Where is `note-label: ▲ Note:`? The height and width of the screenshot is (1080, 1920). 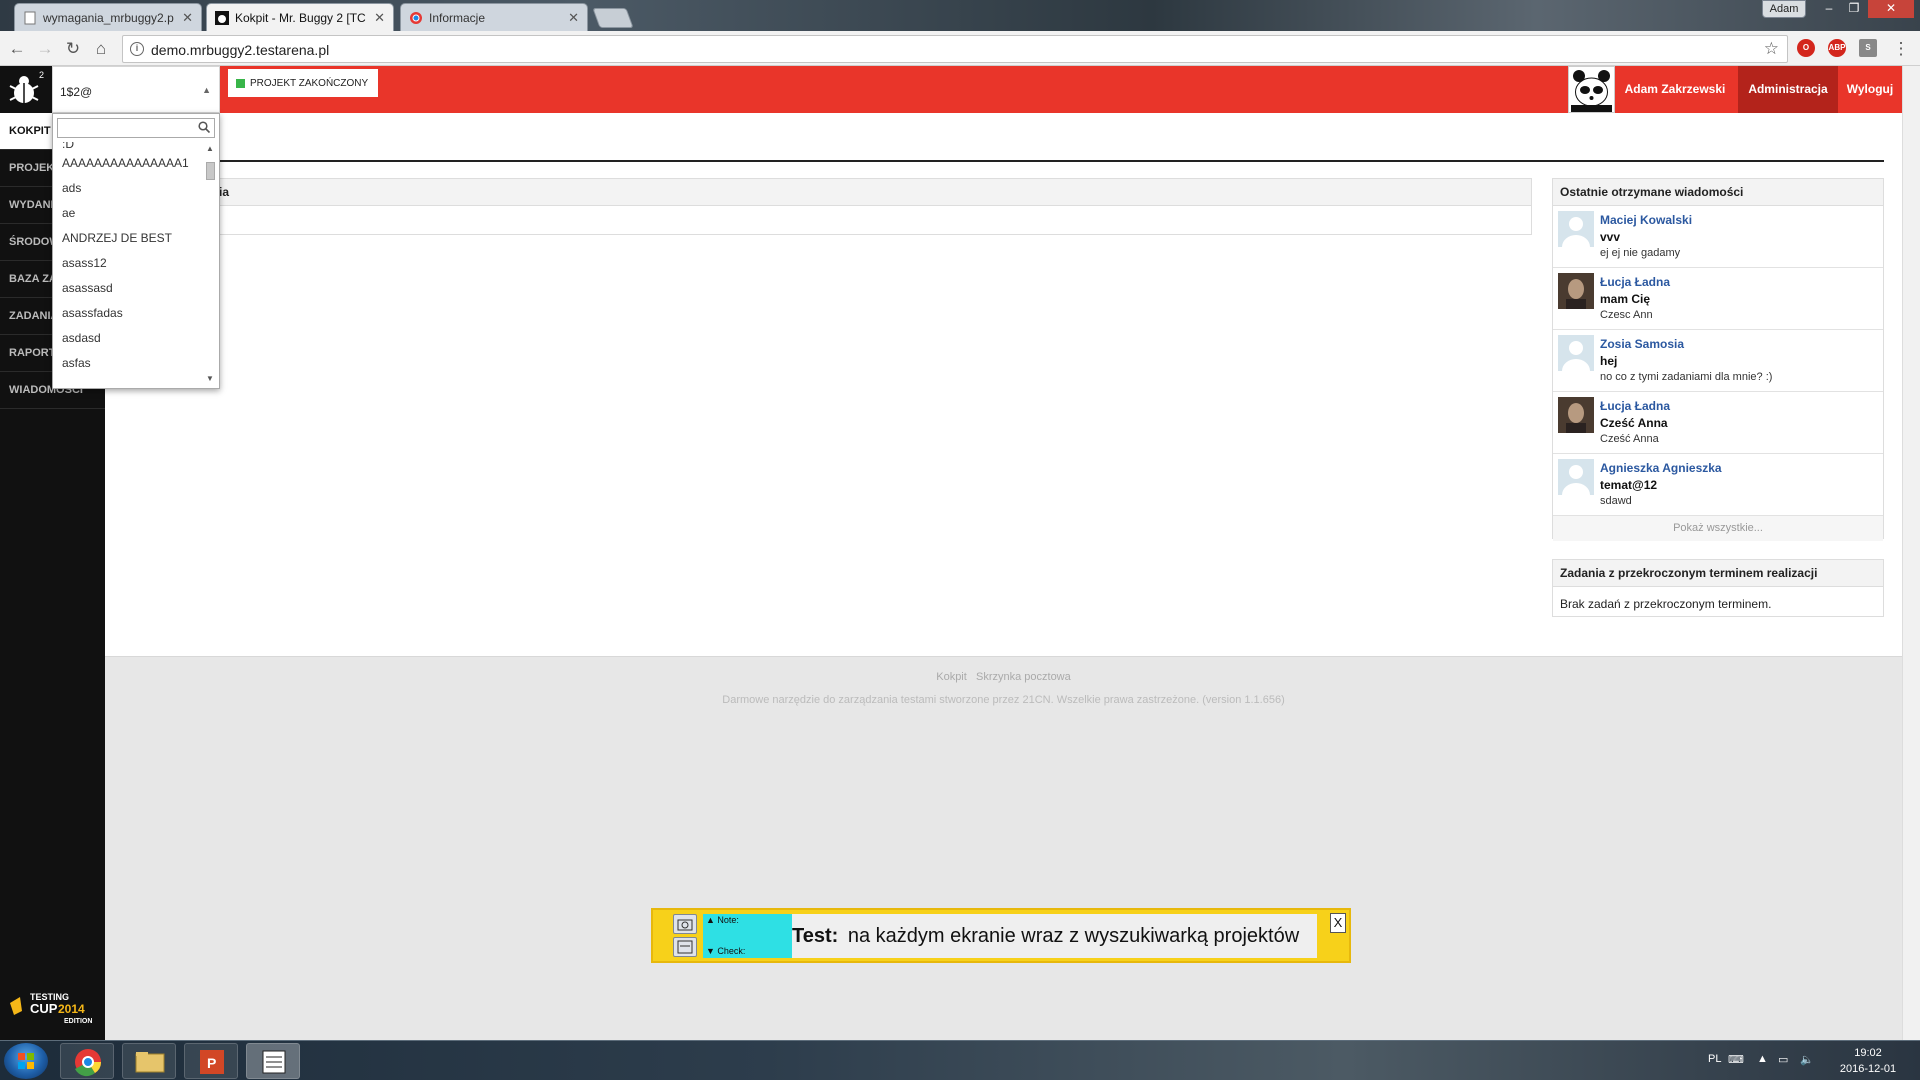 note-label: ▲ Note: is located at coordinates (721, 920).